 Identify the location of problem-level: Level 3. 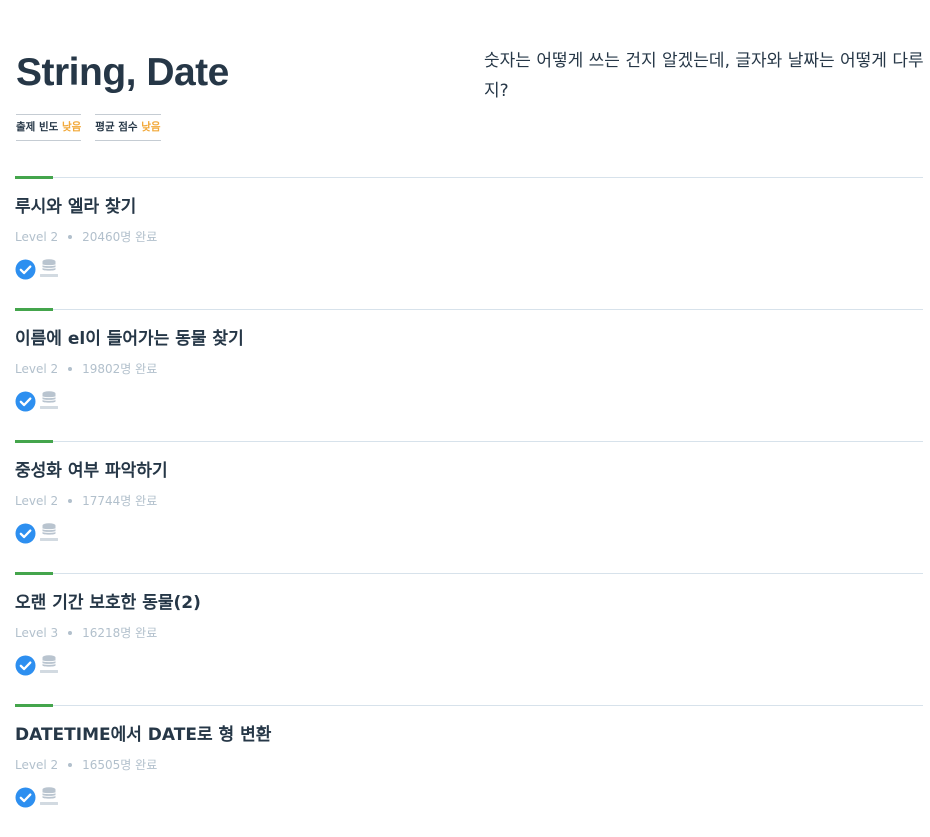
(37, 633).